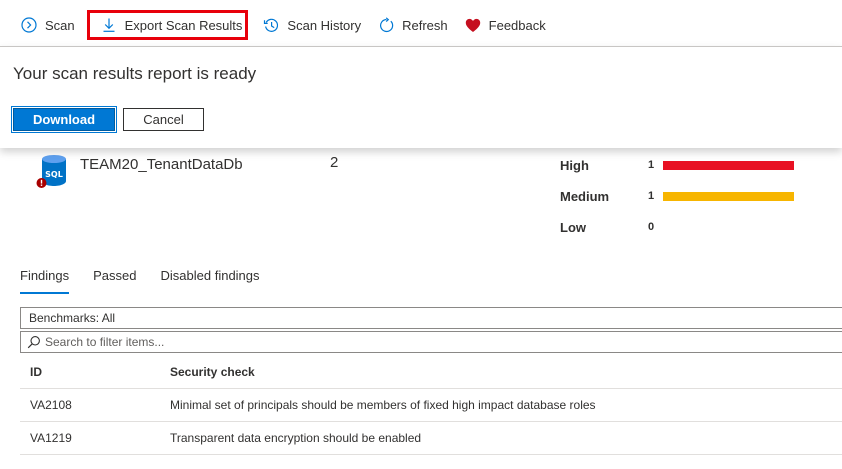 This screenshot has width=842, height=469. I want to click on feedback-label: Feedback, so click(517, 25).